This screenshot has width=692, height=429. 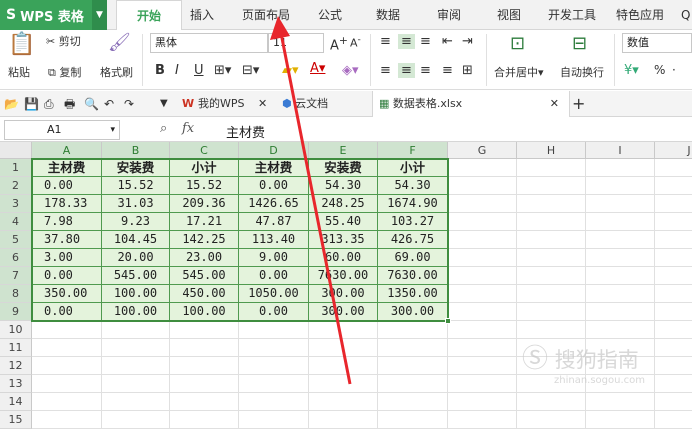 What do you see at coordinates (16, 330) in the screenshot?
I see `row-header-10: 10` at bounding box center [16, 330].